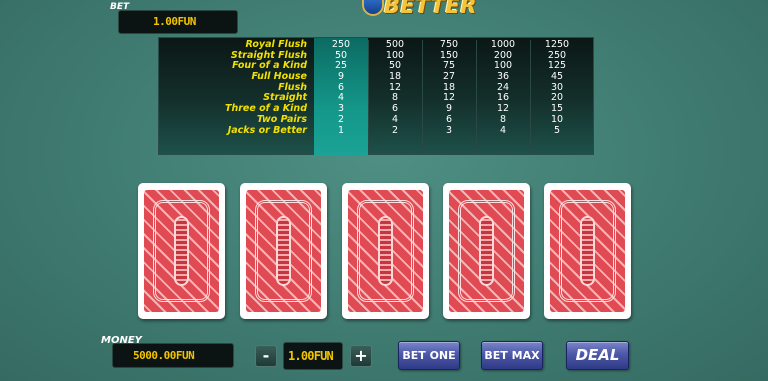 This screenshot has width=768, height=381. I want to click on paytable-column-5: 1250 250 125 45 30 20 15 10 5, so click(557, 87).